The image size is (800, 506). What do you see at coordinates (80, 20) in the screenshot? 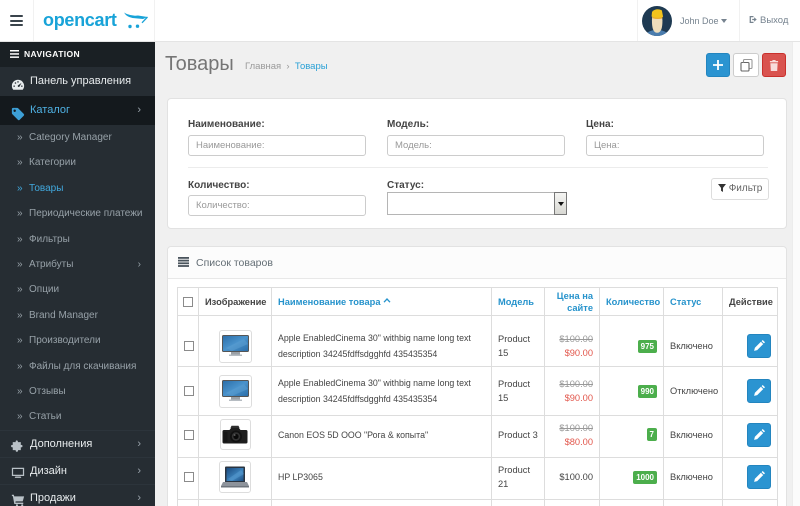
I see `svg-text: opencart` at bounding box center [80, 20].